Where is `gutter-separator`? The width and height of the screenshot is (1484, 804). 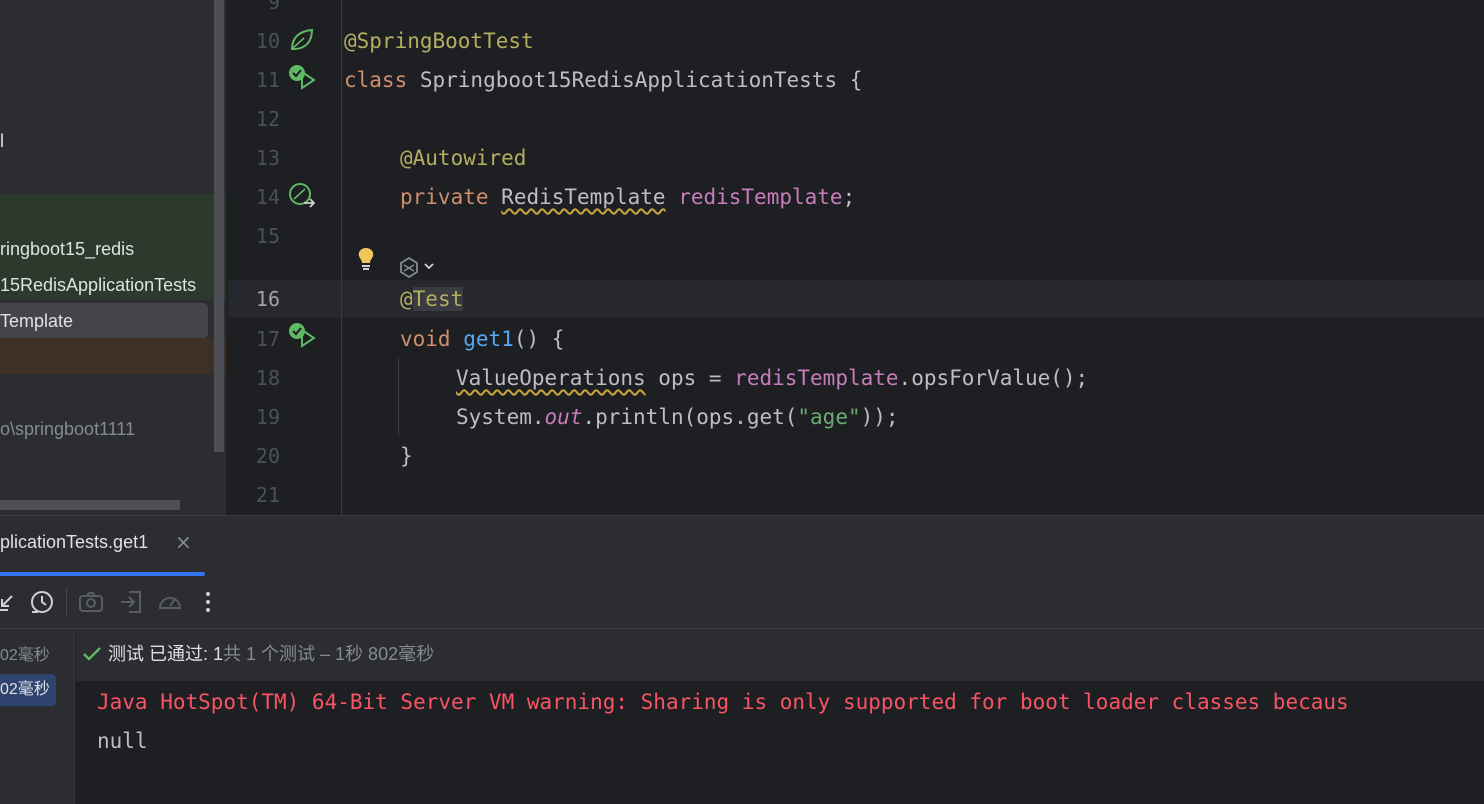
gutter-separator is located at coordinates (341, 257).